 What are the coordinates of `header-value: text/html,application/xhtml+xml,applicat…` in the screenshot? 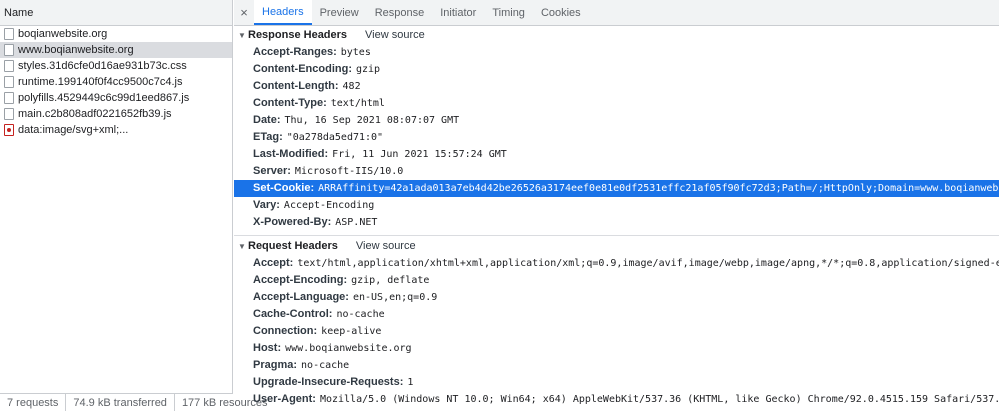 It's located at (648, 263).